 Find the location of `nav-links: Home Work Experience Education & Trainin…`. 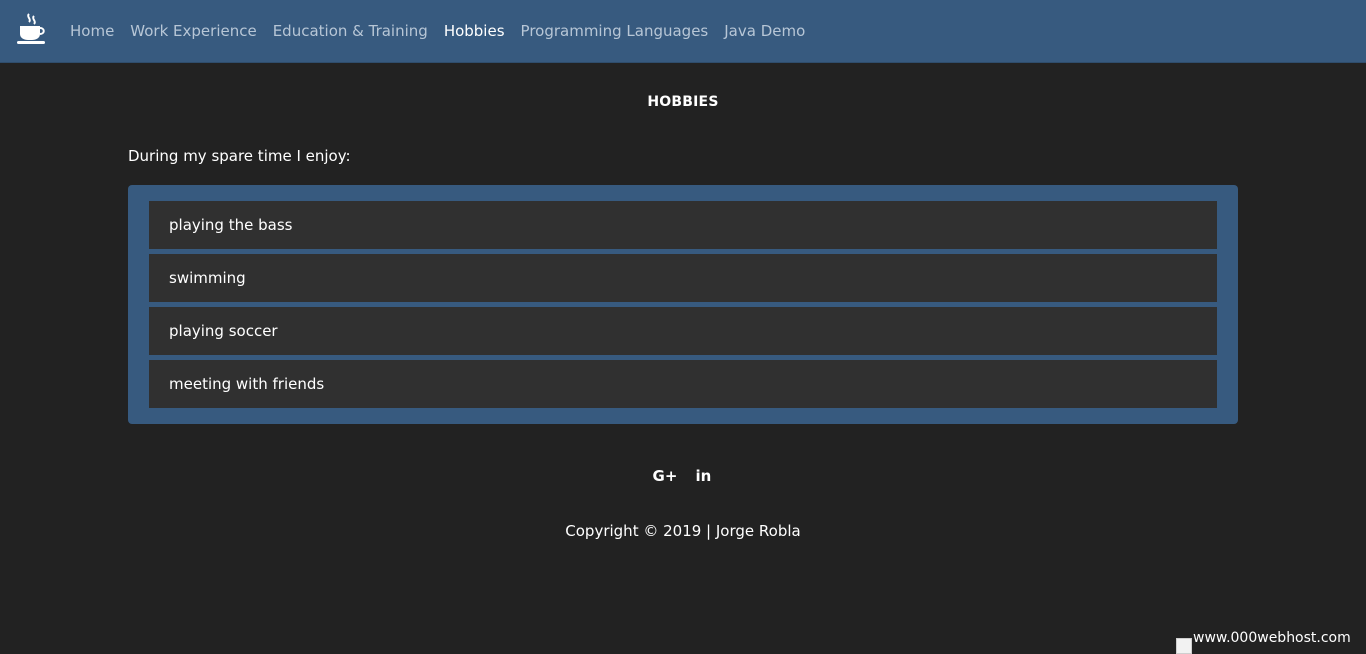

nav-links: Home Work Experience Education & Trainin… is located at coordinates (437, 31).